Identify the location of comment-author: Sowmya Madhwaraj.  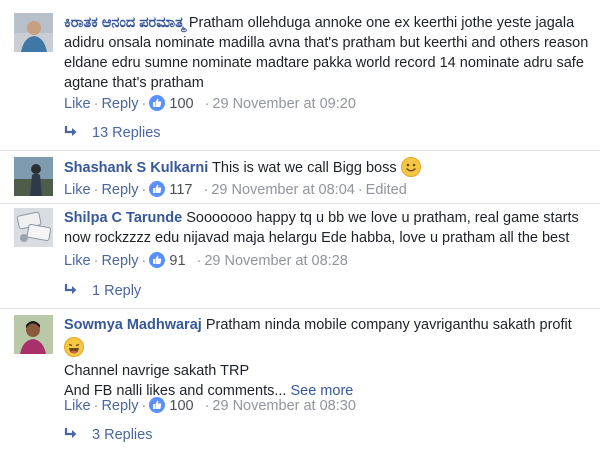
(133, 325).